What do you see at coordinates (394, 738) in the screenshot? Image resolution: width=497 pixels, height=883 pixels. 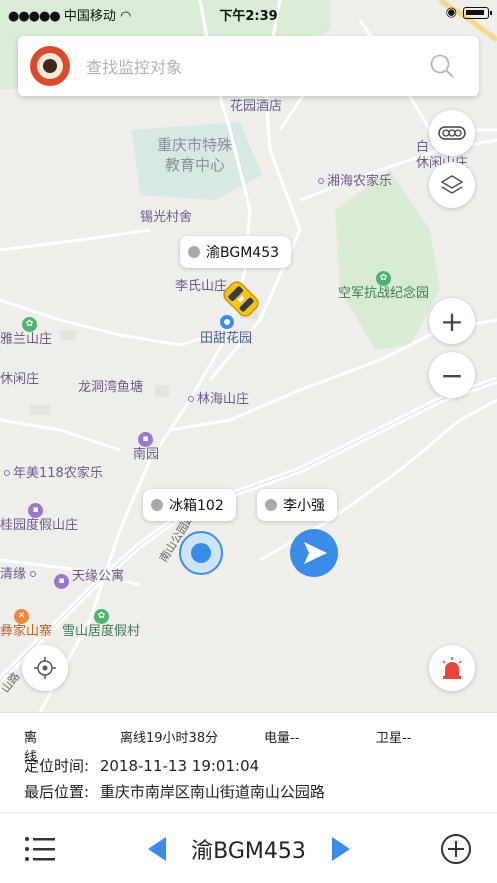 I see `satellite-count: 卫星--` at bounding box center [394, 738].